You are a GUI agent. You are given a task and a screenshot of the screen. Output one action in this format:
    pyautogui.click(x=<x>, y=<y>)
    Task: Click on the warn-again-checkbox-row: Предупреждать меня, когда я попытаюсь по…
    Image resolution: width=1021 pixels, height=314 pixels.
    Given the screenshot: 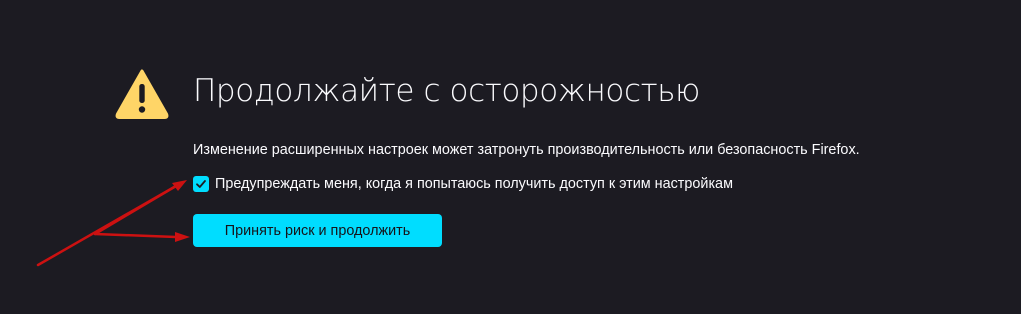 What is the action you would take?
    pyautogui.click(x=463, y=184)
    